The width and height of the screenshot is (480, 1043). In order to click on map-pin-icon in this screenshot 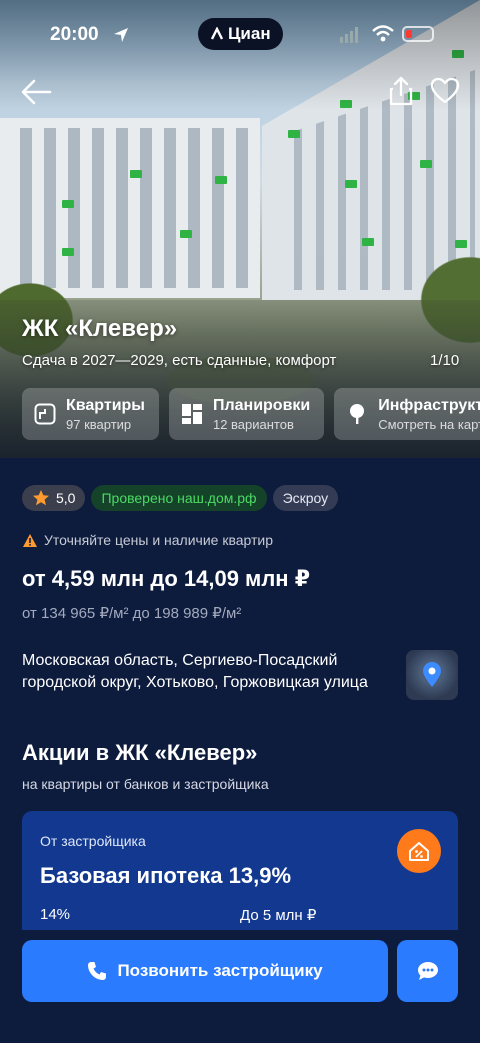, I will do `click(432, 674)`.